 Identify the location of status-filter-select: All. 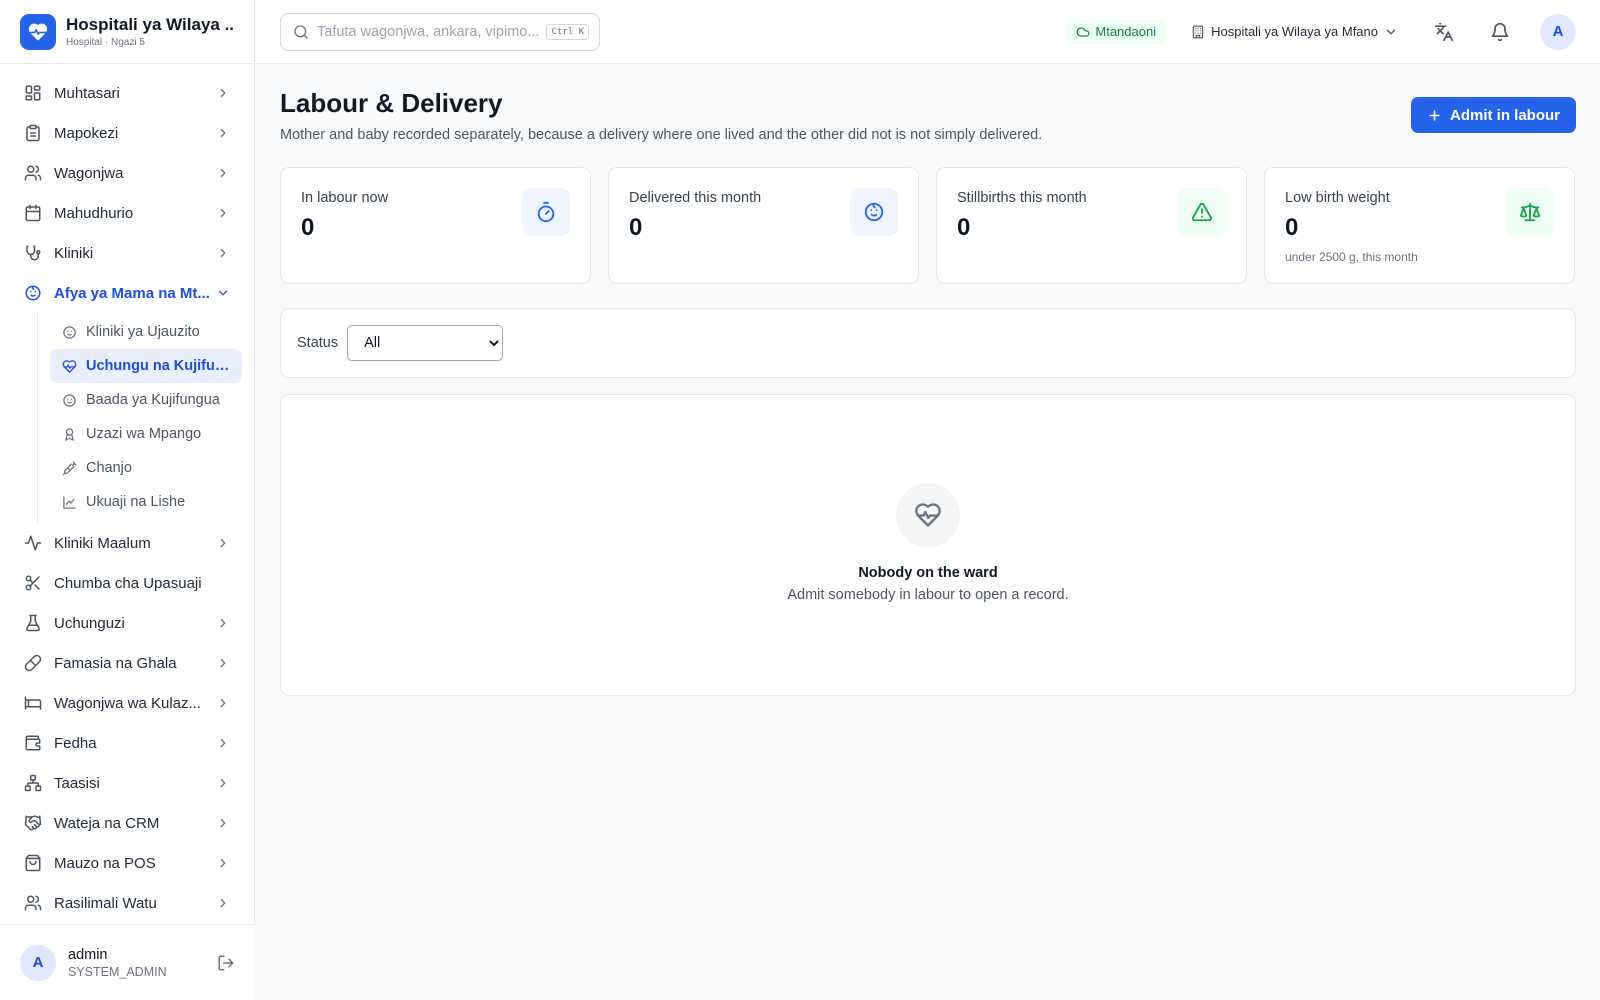
(425, 343).